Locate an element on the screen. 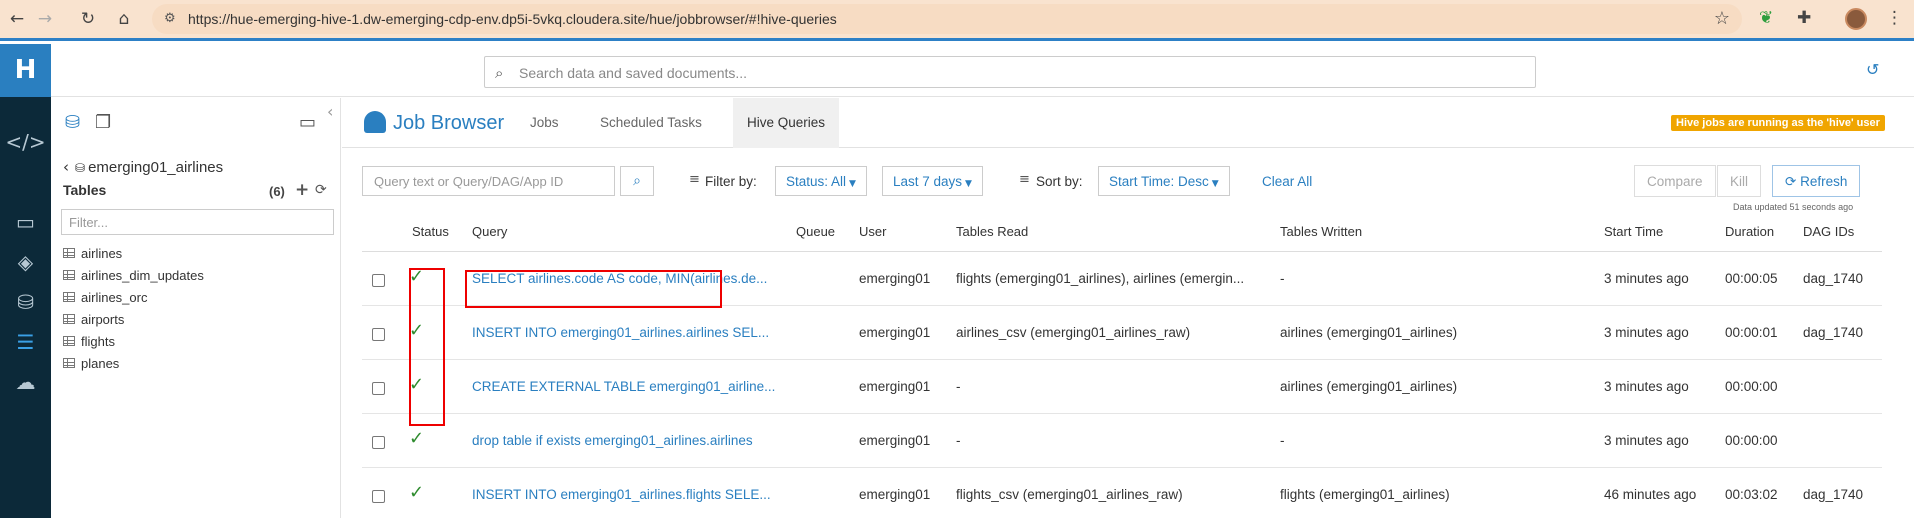  table-item: planes is located at coordinates (133, 363).